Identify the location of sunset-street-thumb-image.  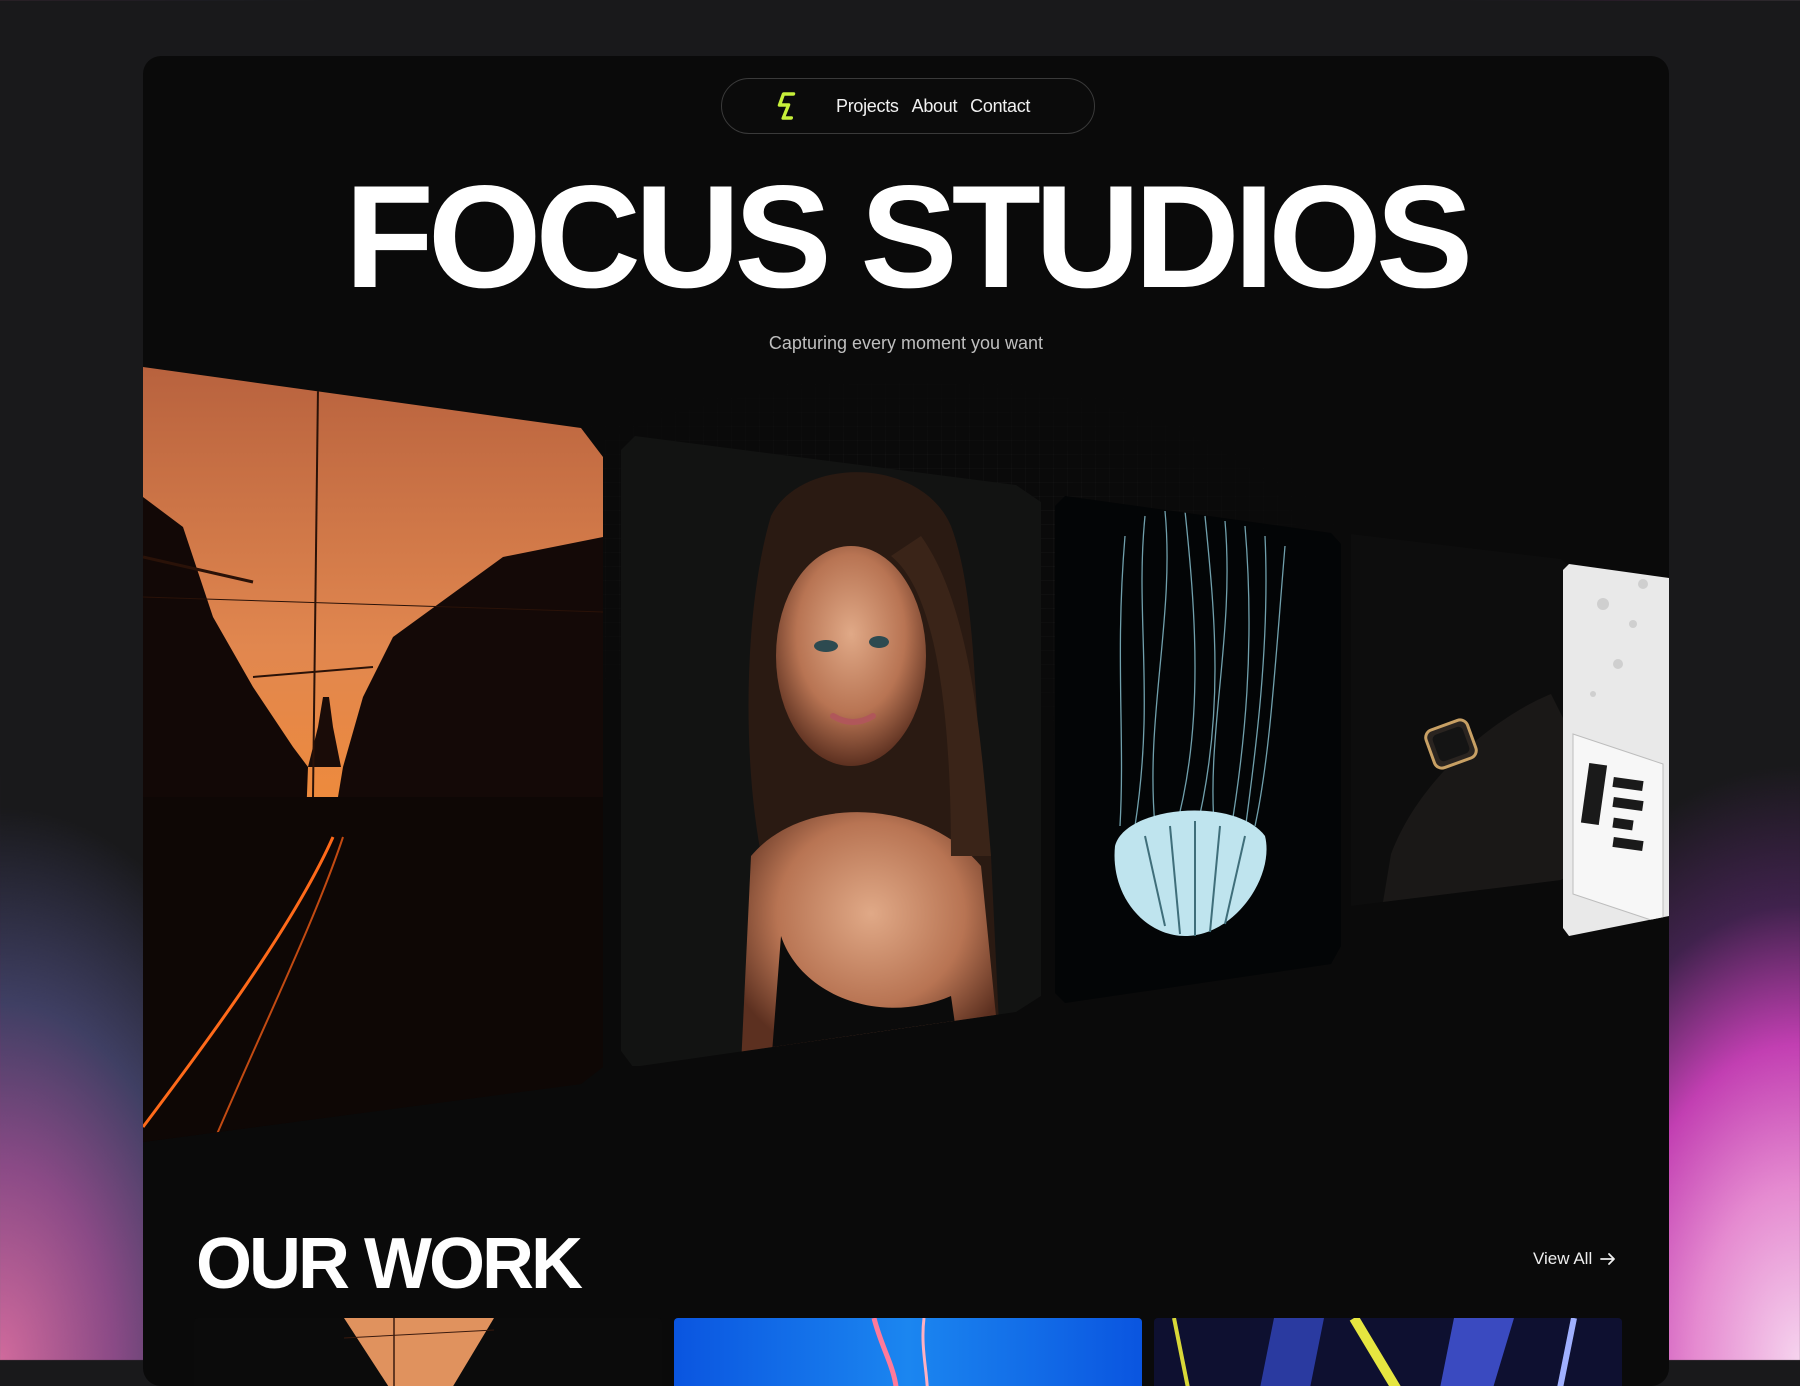
(428, 1352).